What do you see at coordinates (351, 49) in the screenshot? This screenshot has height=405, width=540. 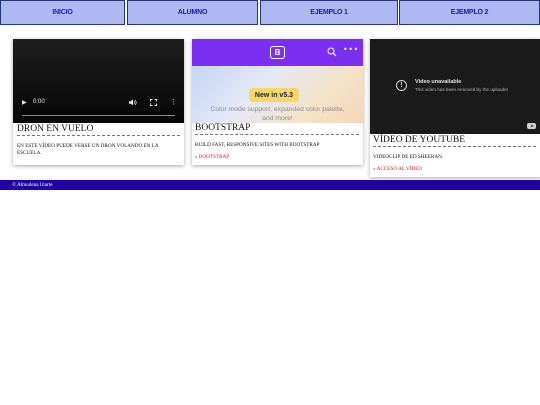 I see `more-options-icon: •••` at bounding box center [351, 49].